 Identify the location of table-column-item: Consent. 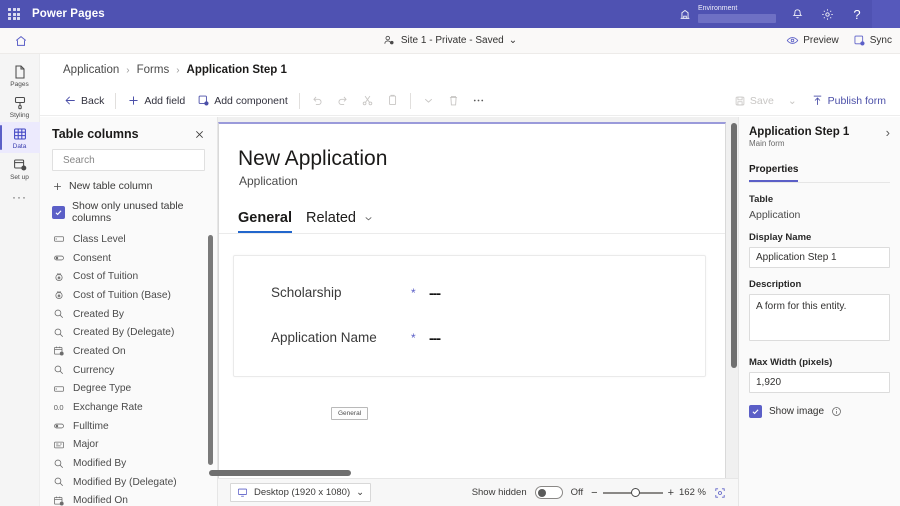
(128, 258).